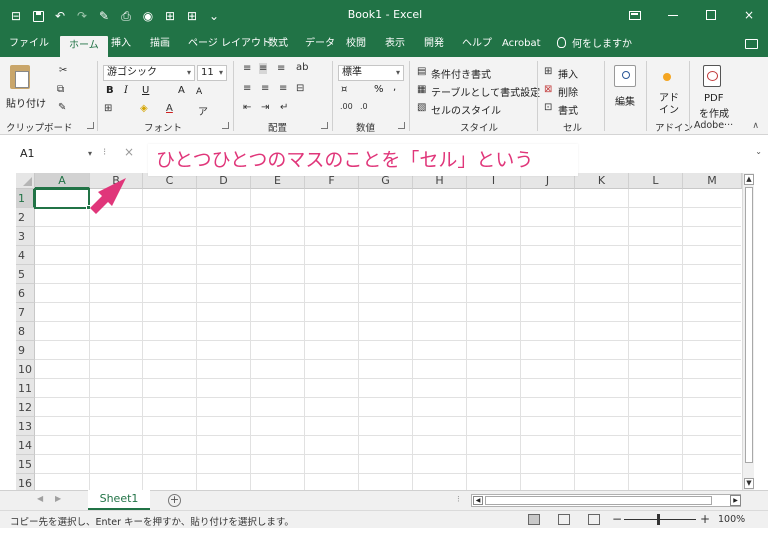 The image size is (768, 541). I want to click on font-color-icon: A, so click(169, 108).